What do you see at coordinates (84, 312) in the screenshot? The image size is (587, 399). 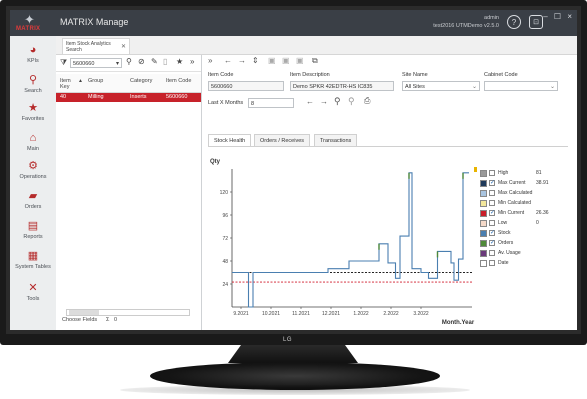 I see `scrollbar-thumb` at bounding box center [84, 312].